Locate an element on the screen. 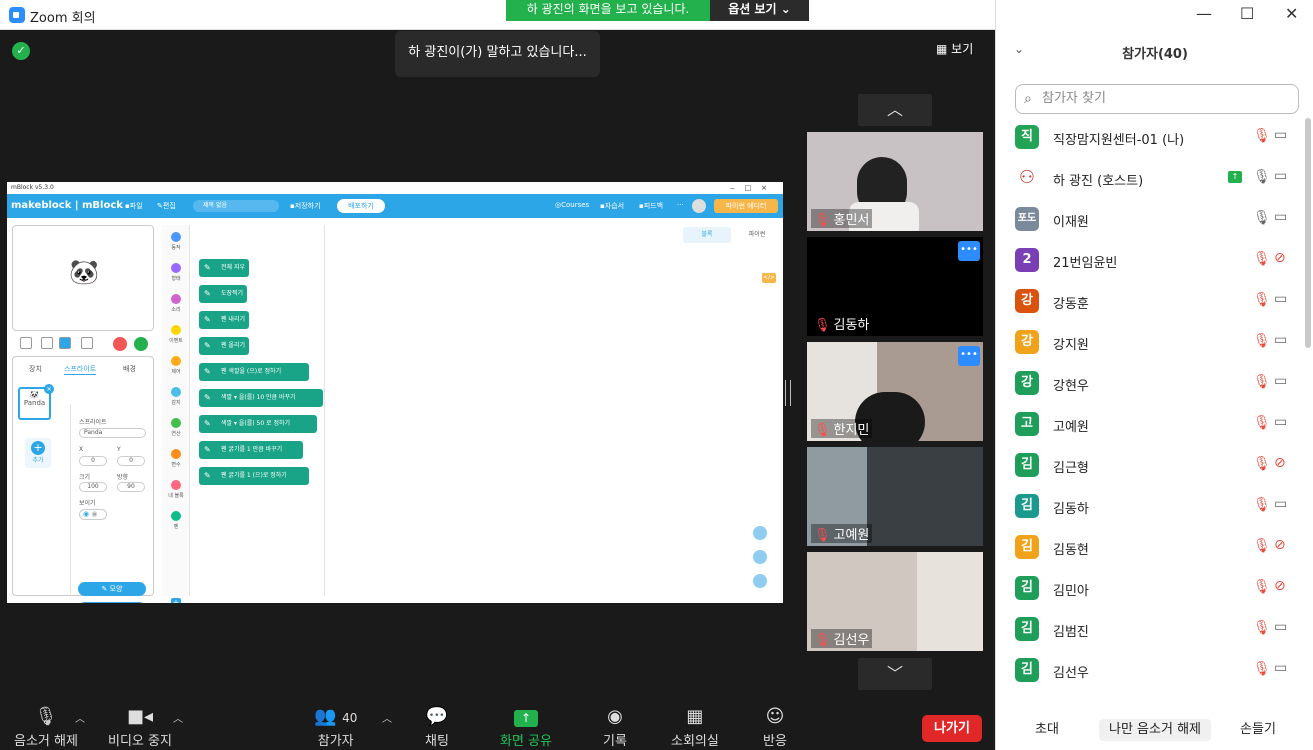  participant-row: 김 김동하 🎙 ▭ is located at coordinates (1151, 506).